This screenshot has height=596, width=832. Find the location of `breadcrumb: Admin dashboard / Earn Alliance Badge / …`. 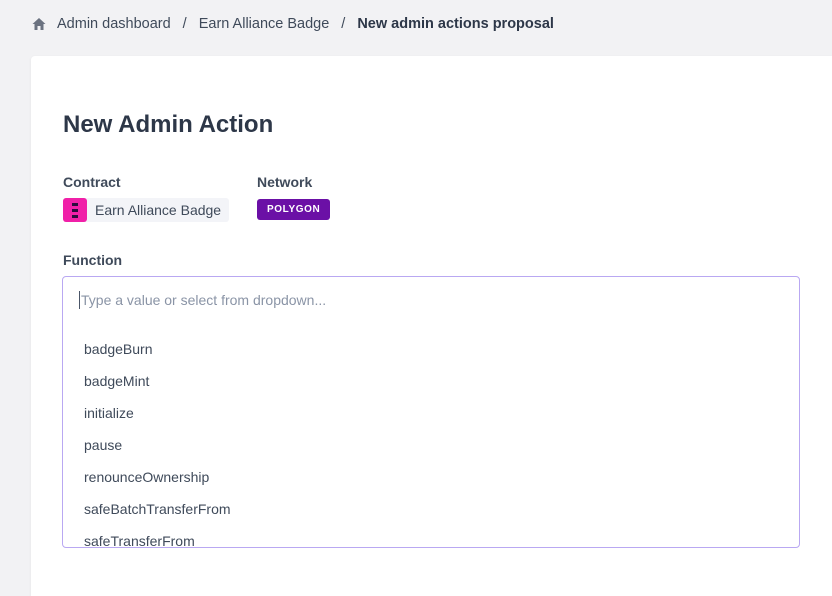

breadcrumb: Admin dashboard / Earn Alliance Badge / … is located at coordinates (293, 24).